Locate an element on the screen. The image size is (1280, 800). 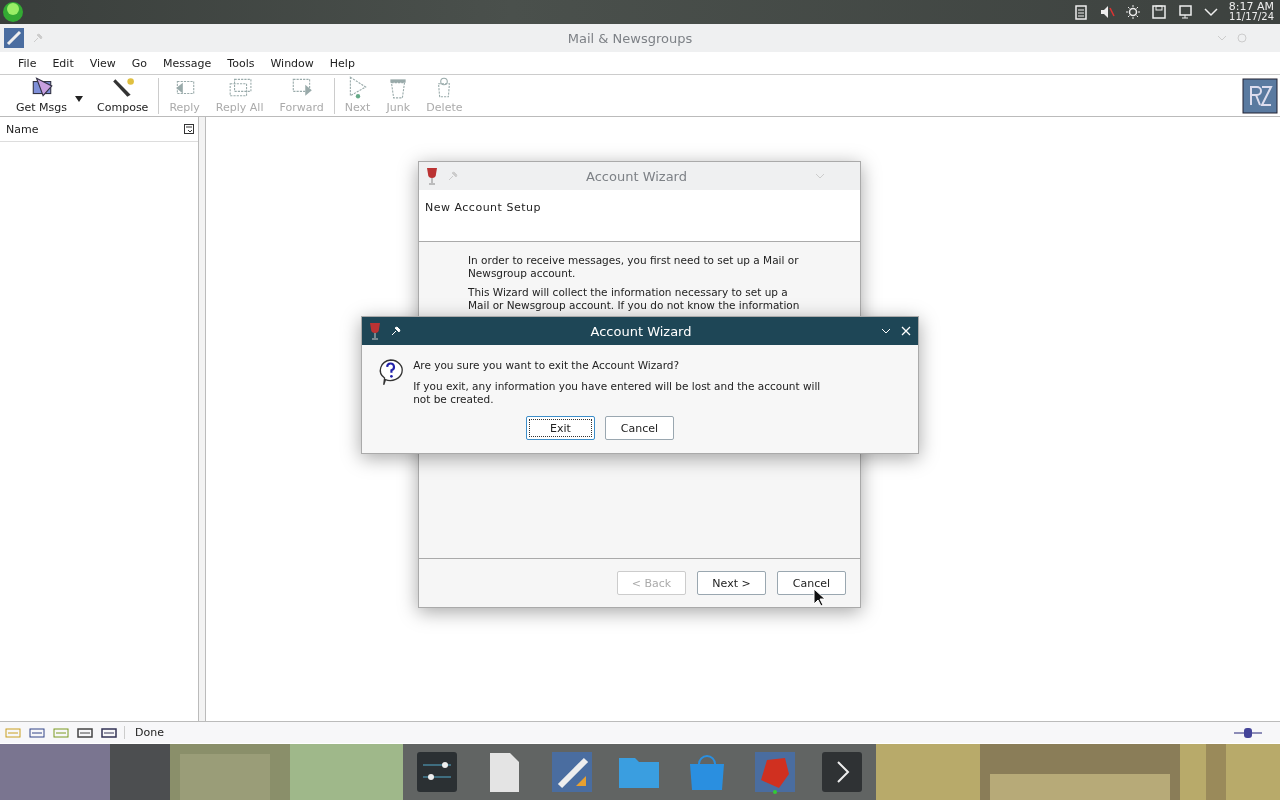
volume-muted-icon is located at coordinates (1106, 12).